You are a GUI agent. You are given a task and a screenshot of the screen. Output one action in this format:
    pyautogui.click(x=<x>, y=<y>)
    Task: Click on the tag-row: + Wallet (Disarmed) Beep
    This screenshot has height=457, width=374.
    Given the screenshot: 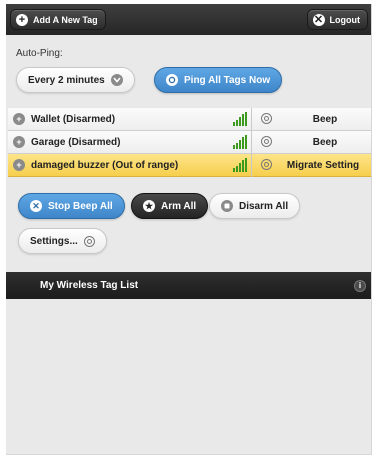 What is the action you would take?
    pyautogui.click(x=189, y=119)
    